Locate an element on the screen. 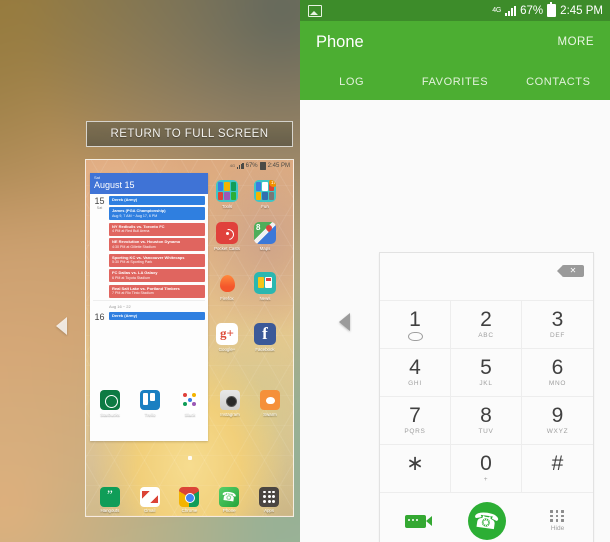 The image size is (610, 542). dock-icon-chrome: Chrome is located at coordinates (189, 499).